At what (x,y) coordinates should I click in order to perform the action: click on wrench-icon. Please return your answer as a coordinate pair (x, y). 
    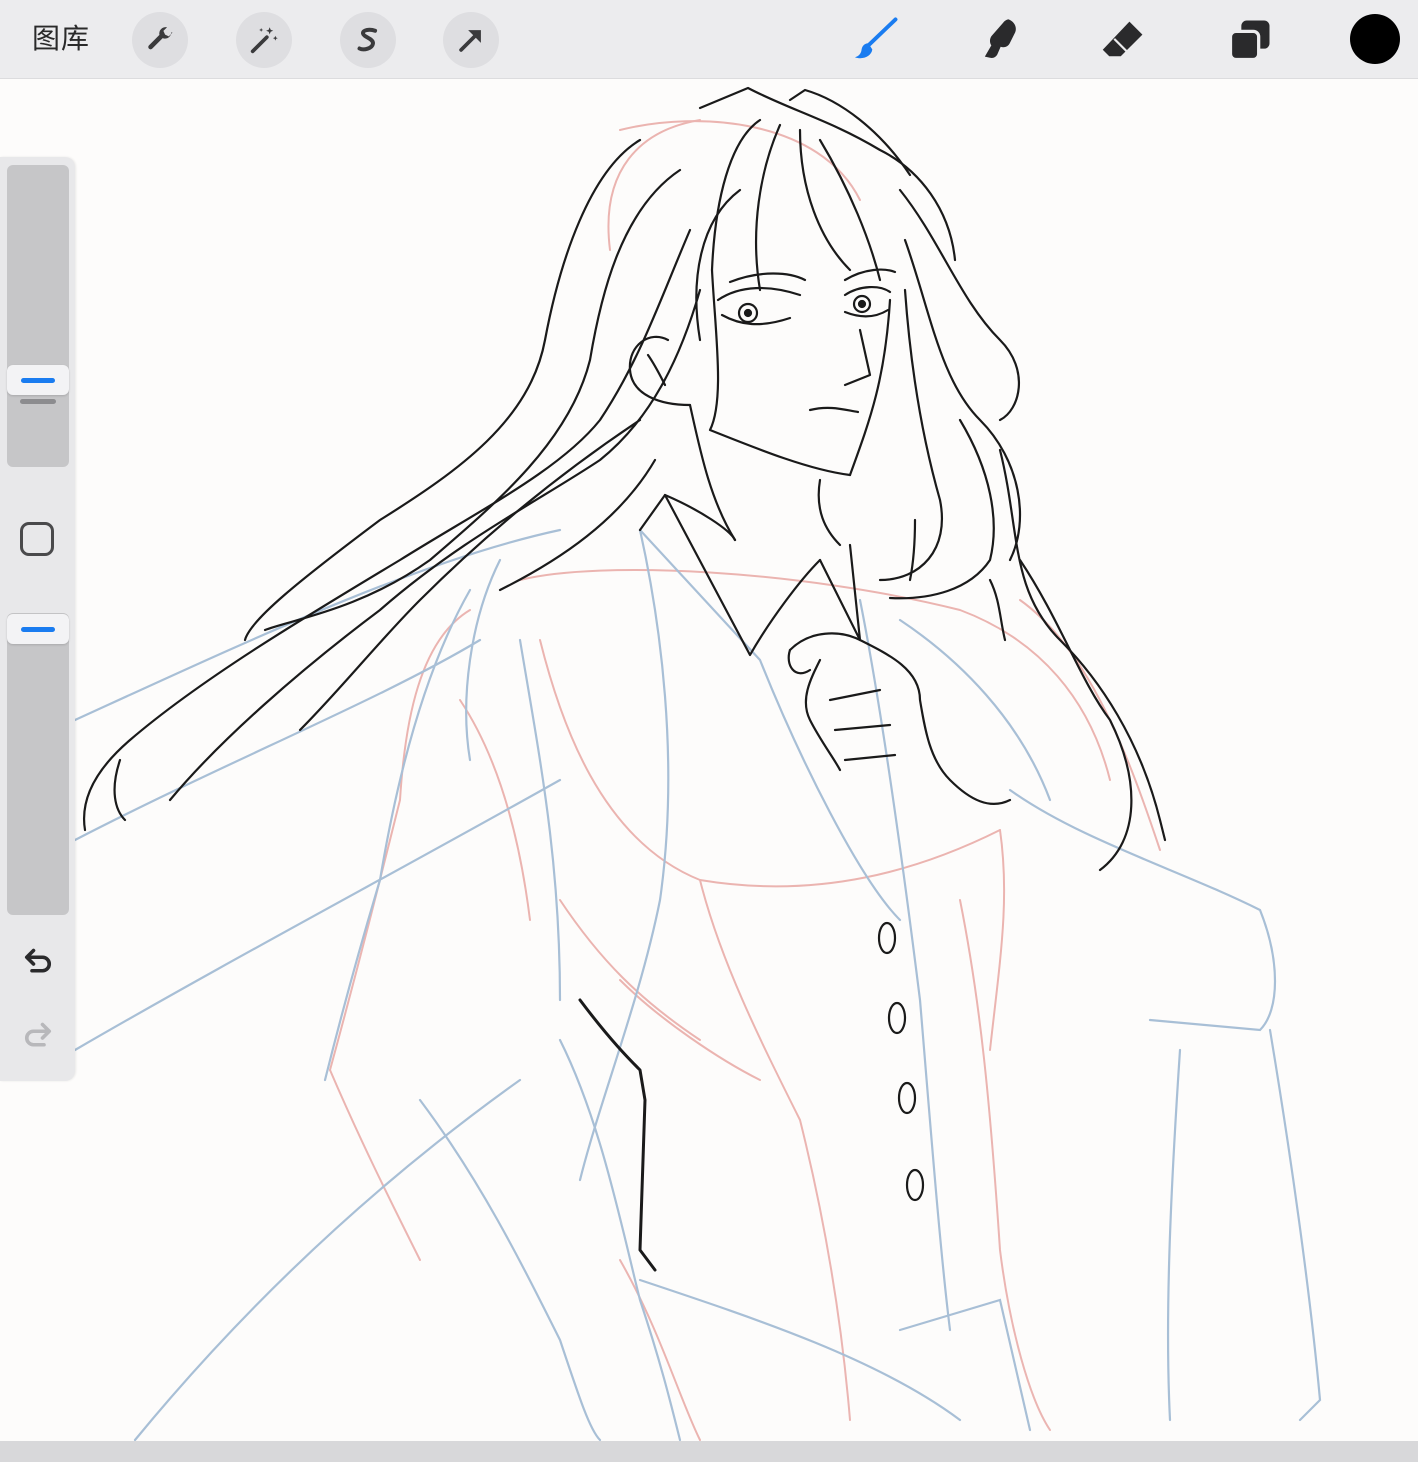
    Looking at the image, I should click on (160, 38).